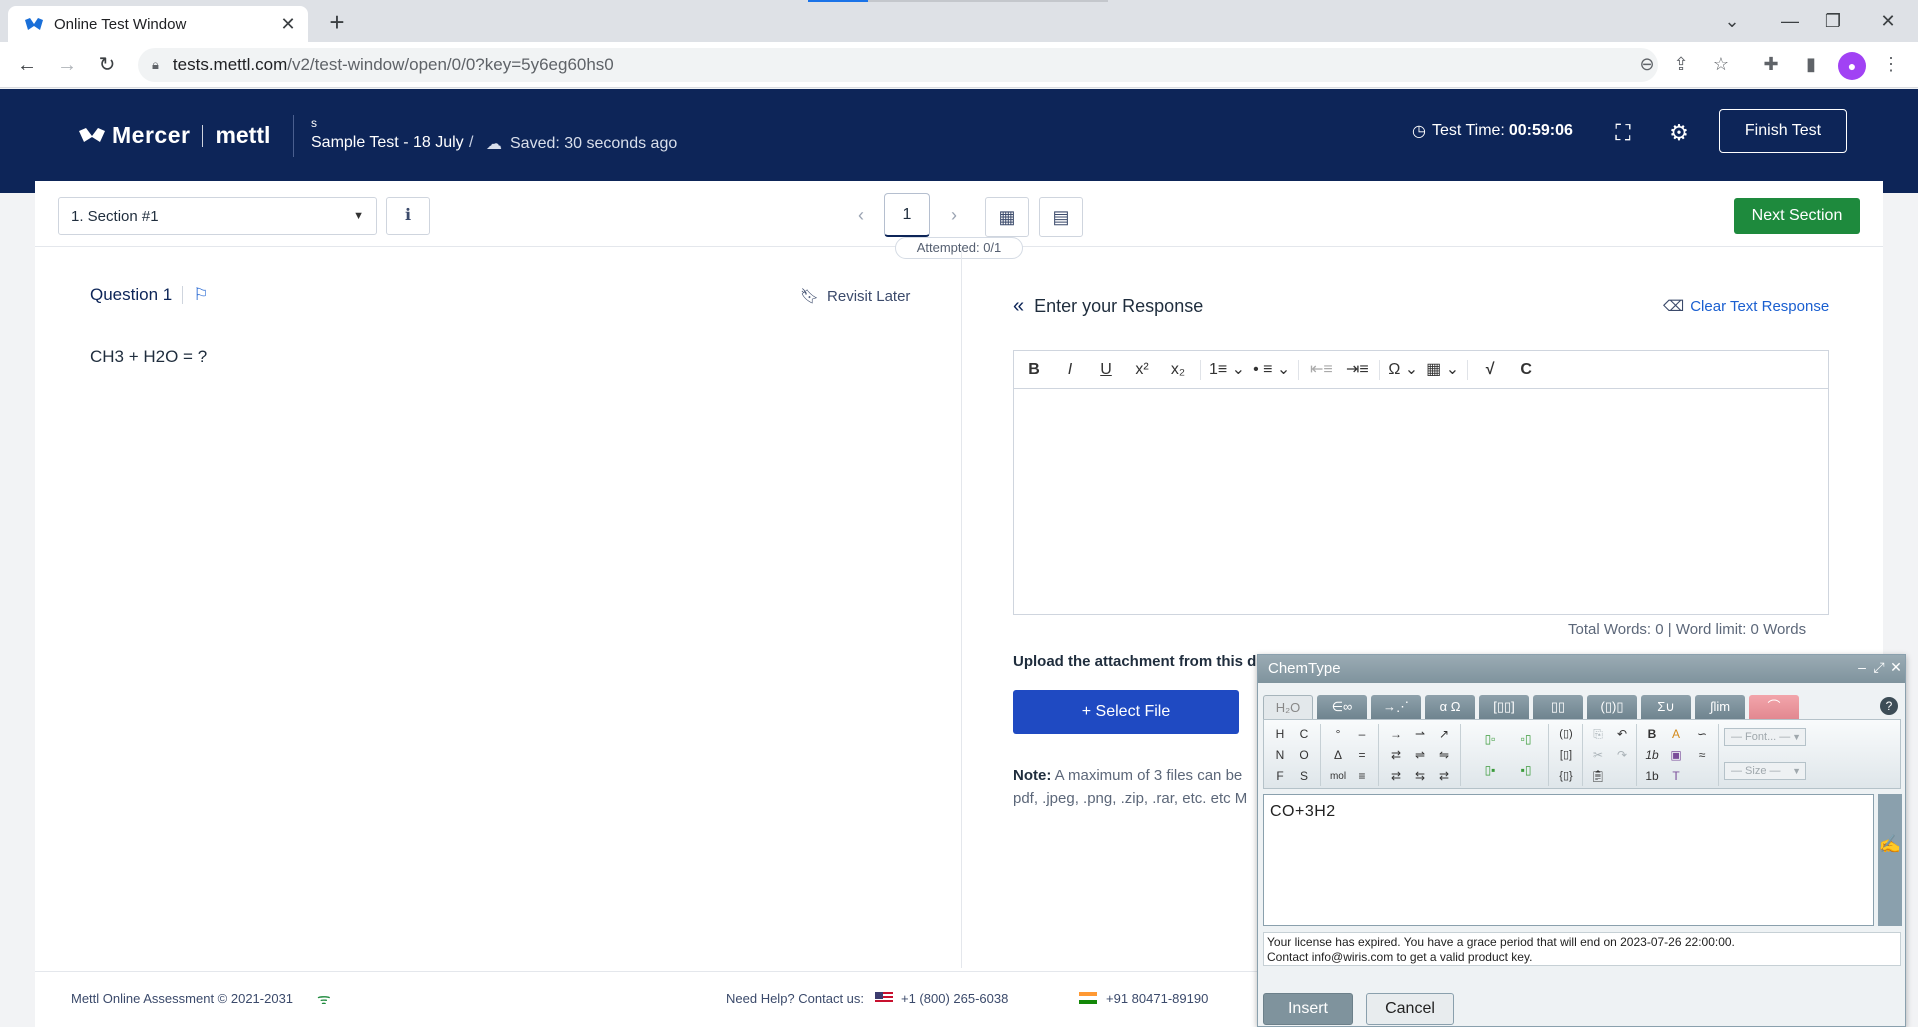  What do you see at coordinates (1288, 707) in the screenshot?
I see `chem-tab-general: H₂O` at bounding box center [1288, 707].